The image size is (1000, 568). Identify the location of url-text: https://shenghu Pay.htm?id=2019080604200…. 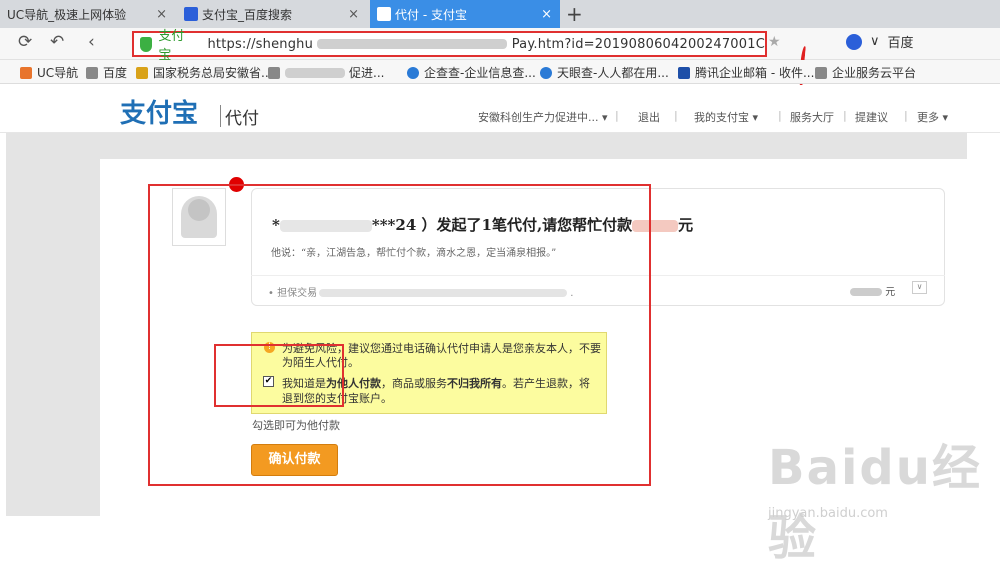
(486, 44).